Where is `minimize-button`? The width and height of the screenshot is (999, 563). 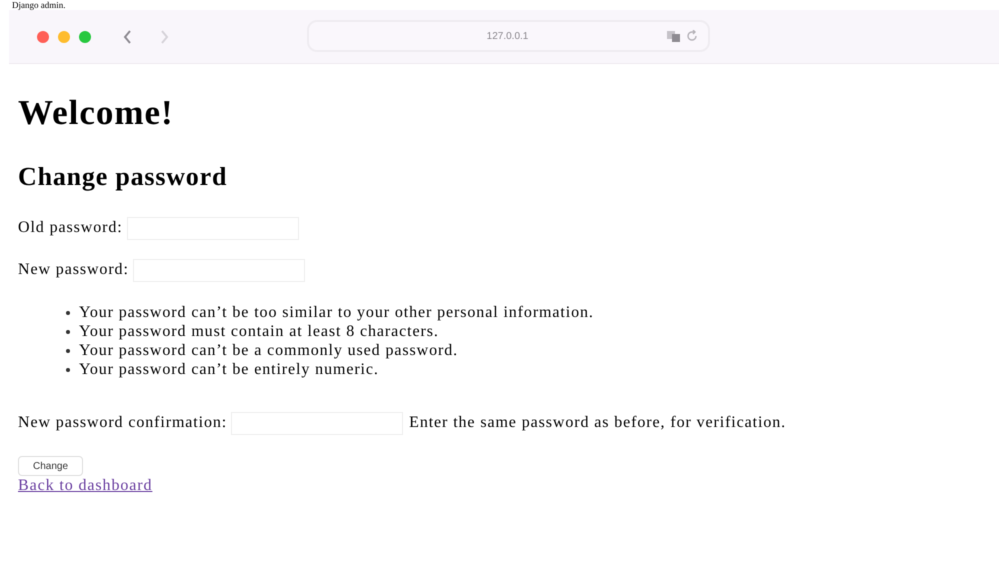 minimize-button is located at coordinates (64, 36).